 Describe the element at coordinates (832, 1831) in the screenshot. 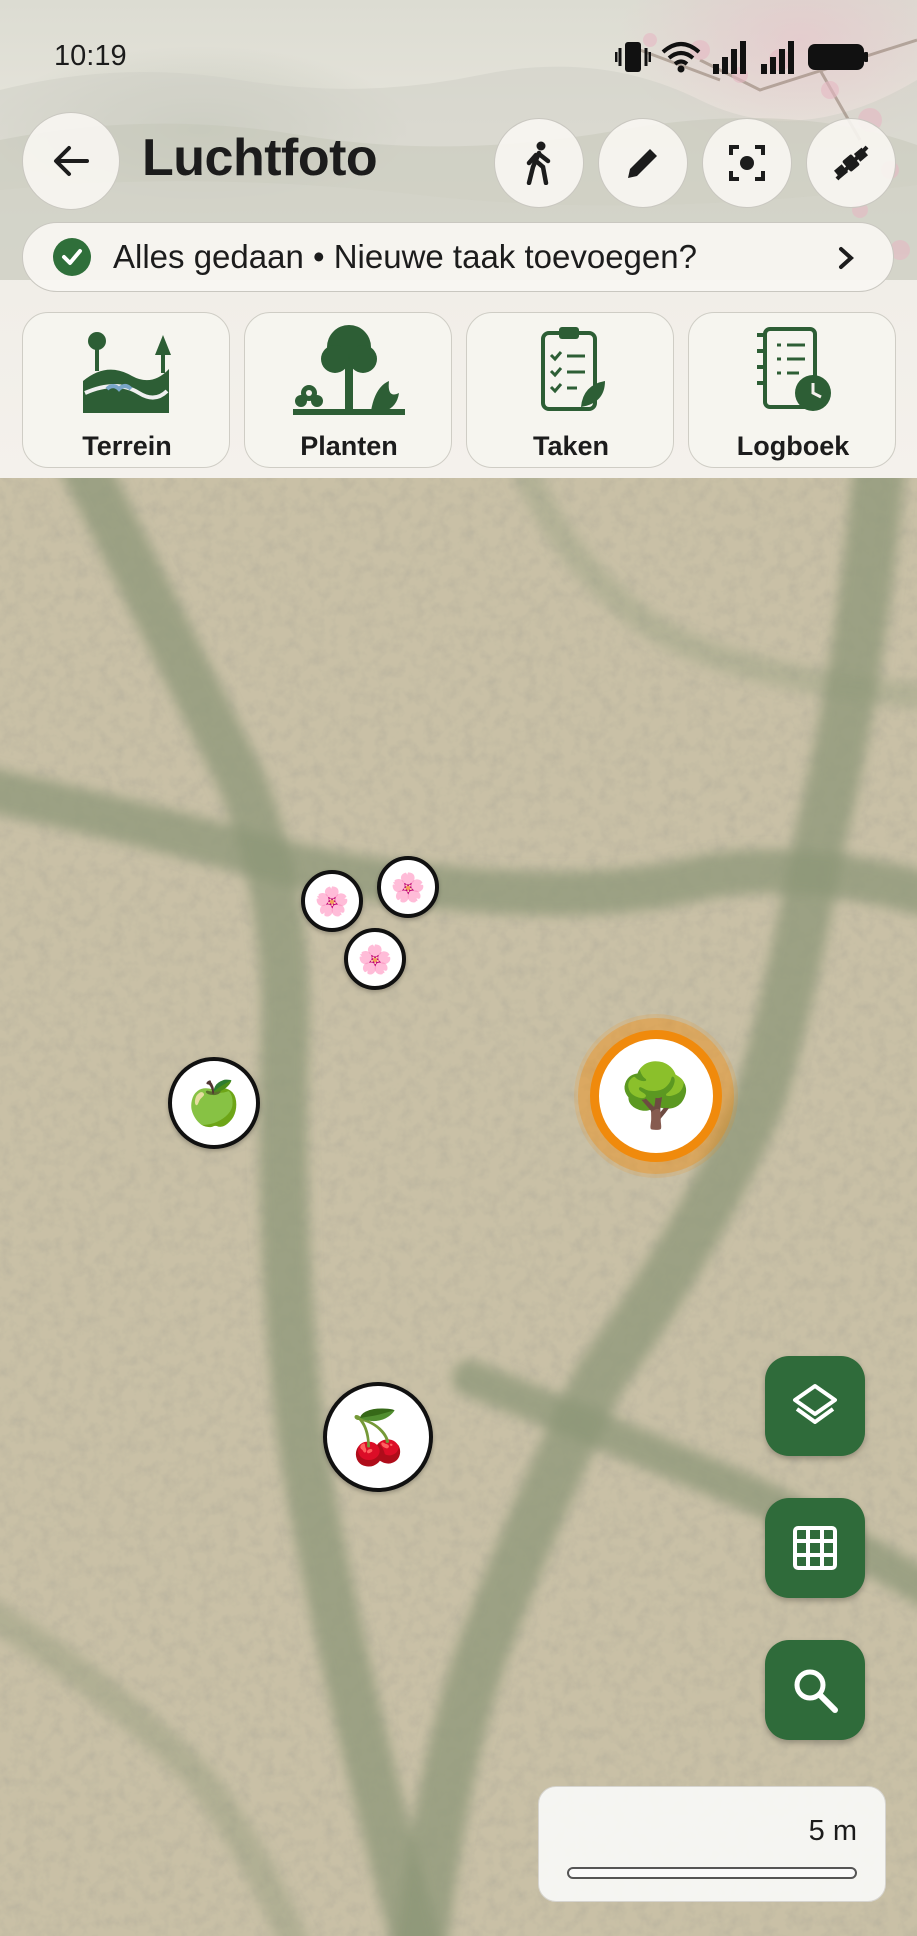

I see `scale-label: 5 m` at that location.